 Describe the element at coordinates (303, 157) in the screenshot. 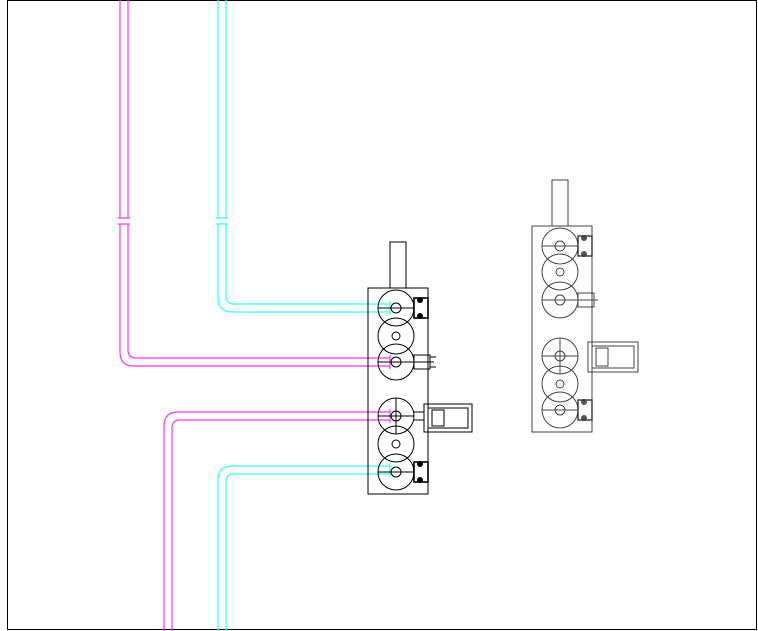

I see `cyan-pipe-upper` at that location.